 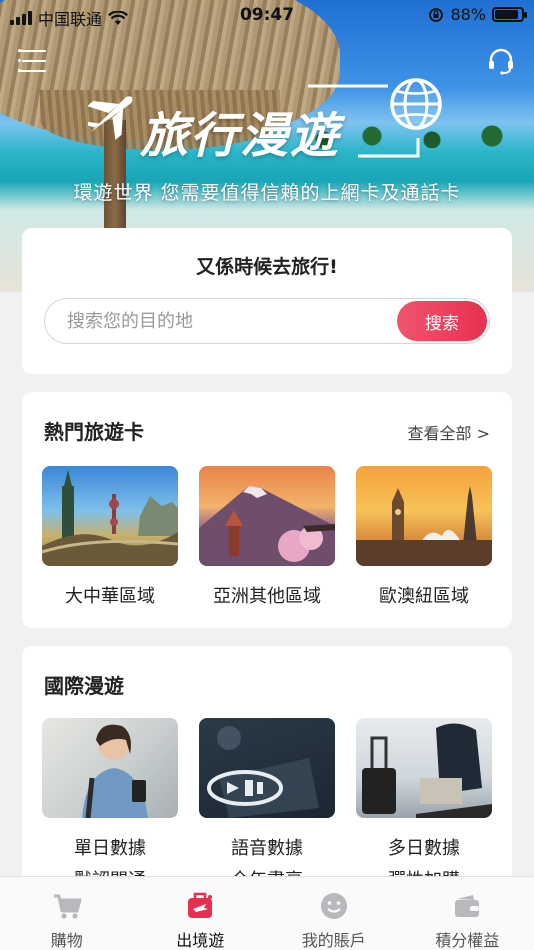 I want to click on bottom-tab-bar: 購物 出境遊 我的賬戶 積分權益, so click(x=267, y=913).